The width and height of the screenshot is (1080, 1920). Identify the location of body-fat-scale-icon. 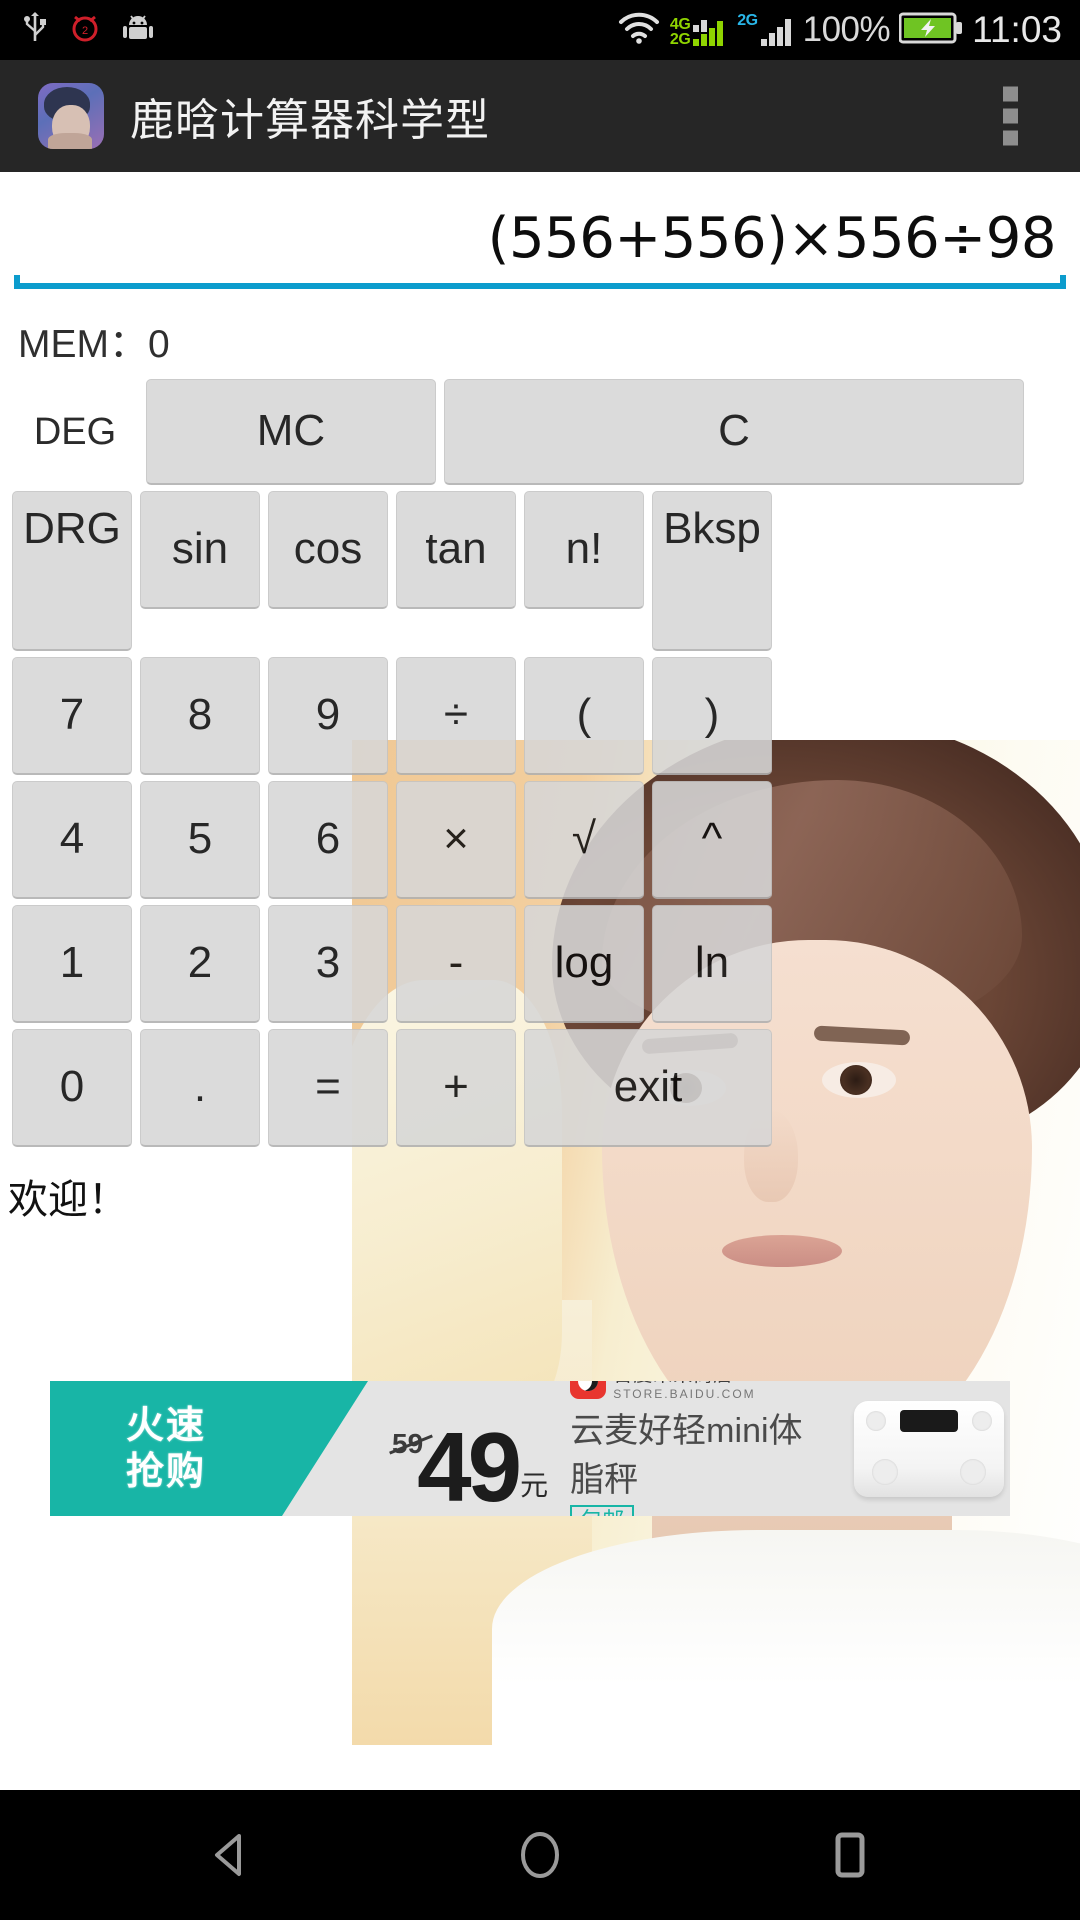
(928, 1449).